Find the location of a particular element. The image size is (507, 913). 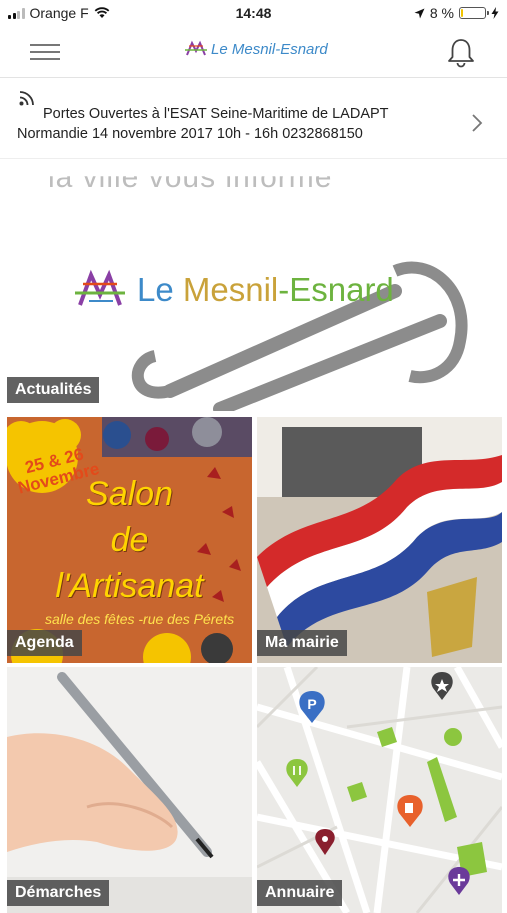

tile-ma-mairie: Ma mairie is located at coordinates (379, 540).